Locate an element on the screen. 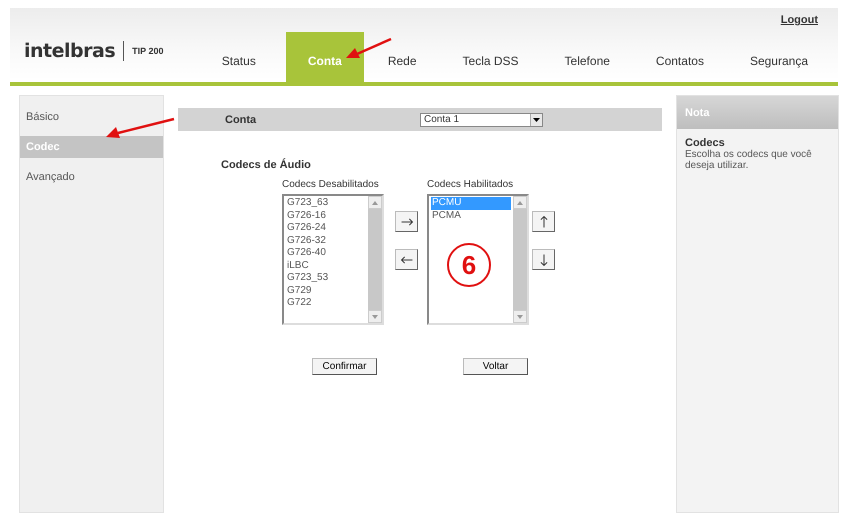  nav-tab: Status is located at coordinates (239, 64).